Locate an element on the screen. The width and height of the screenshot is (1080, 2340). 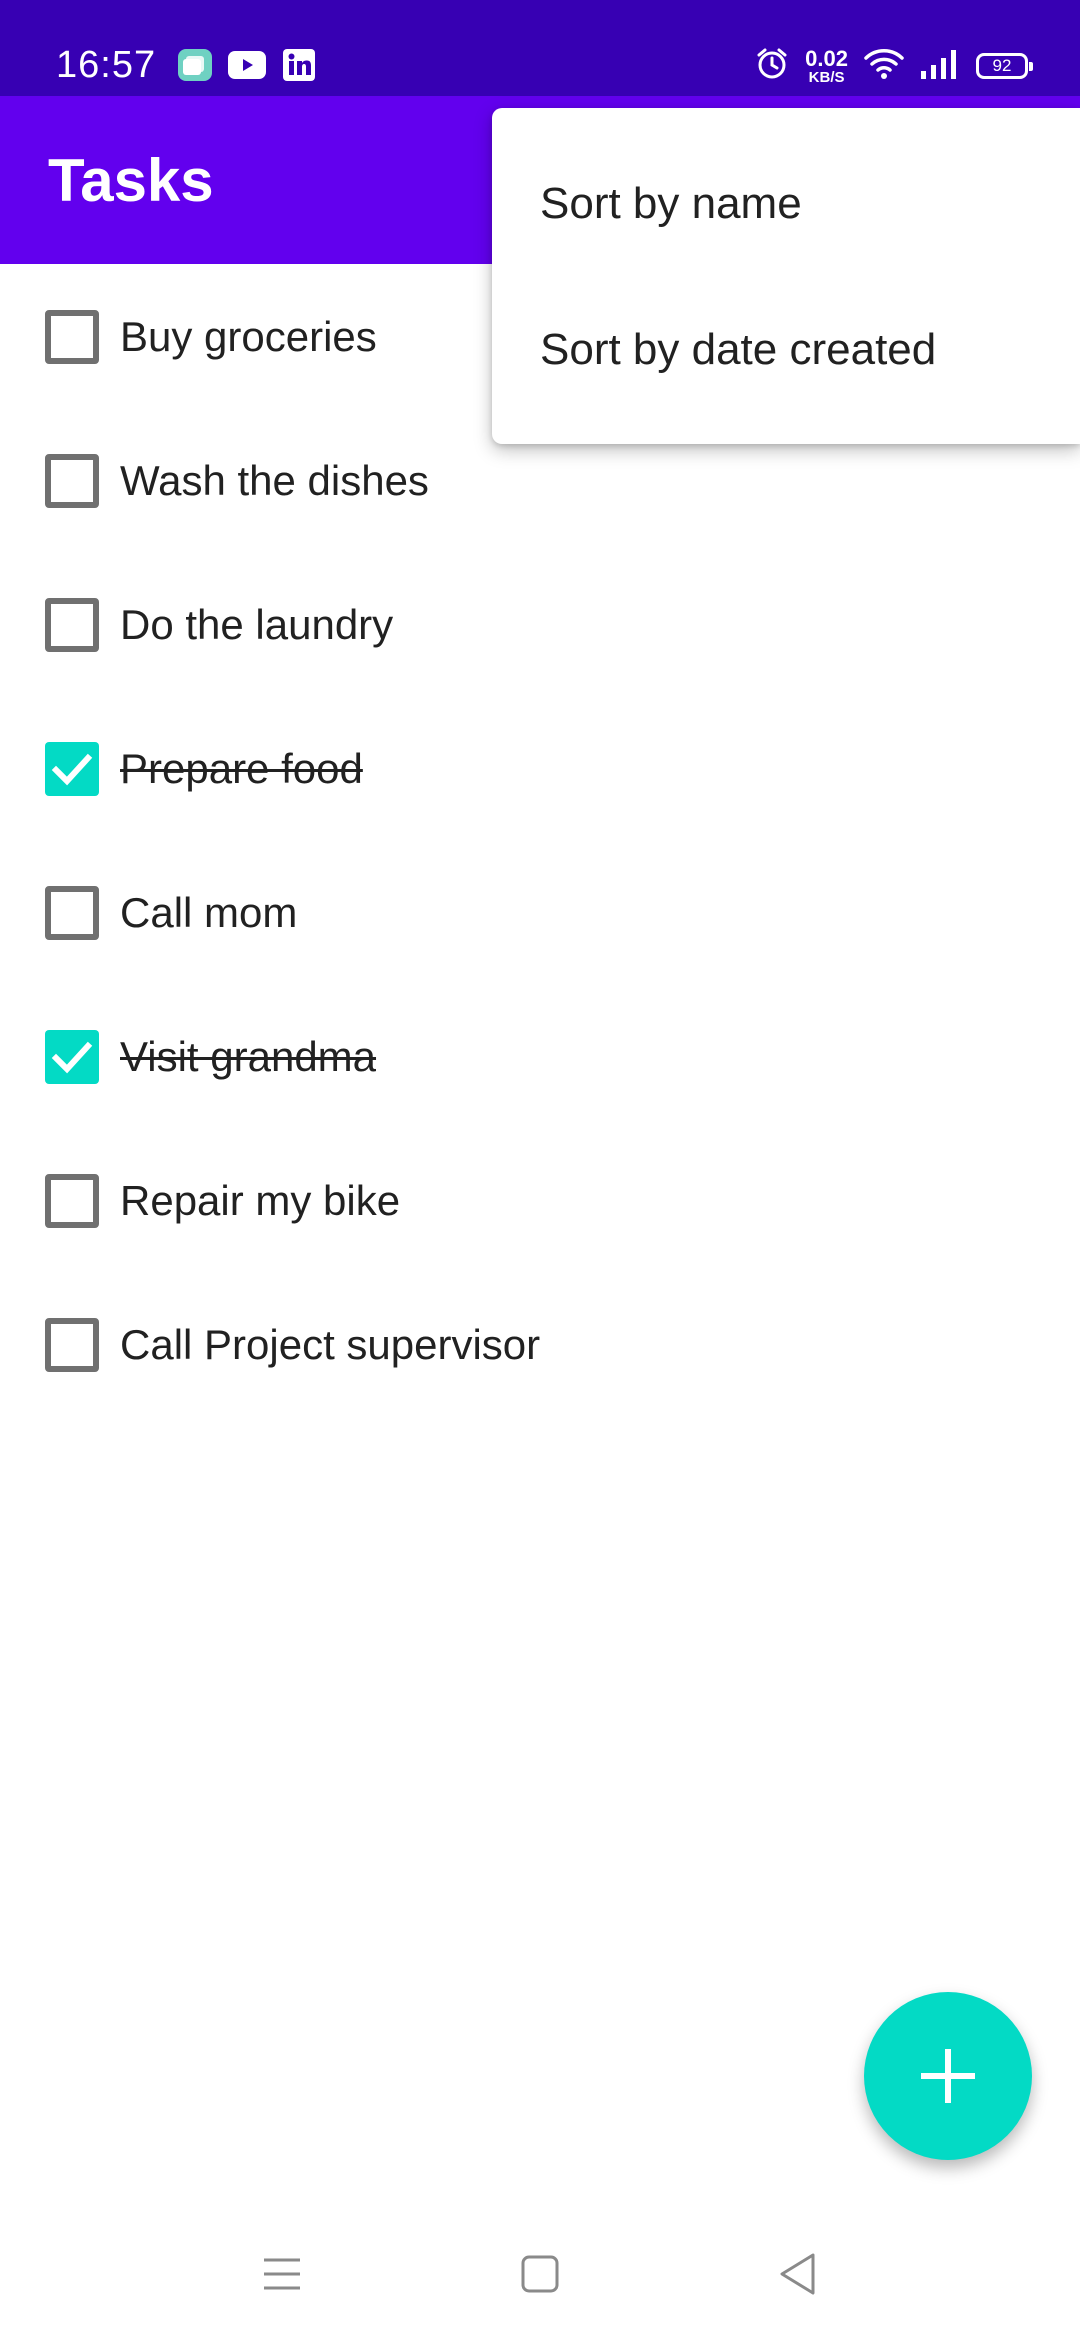
status-bar: 16:57 0.02 KB/S 92 is located at coordinates (540, 48).